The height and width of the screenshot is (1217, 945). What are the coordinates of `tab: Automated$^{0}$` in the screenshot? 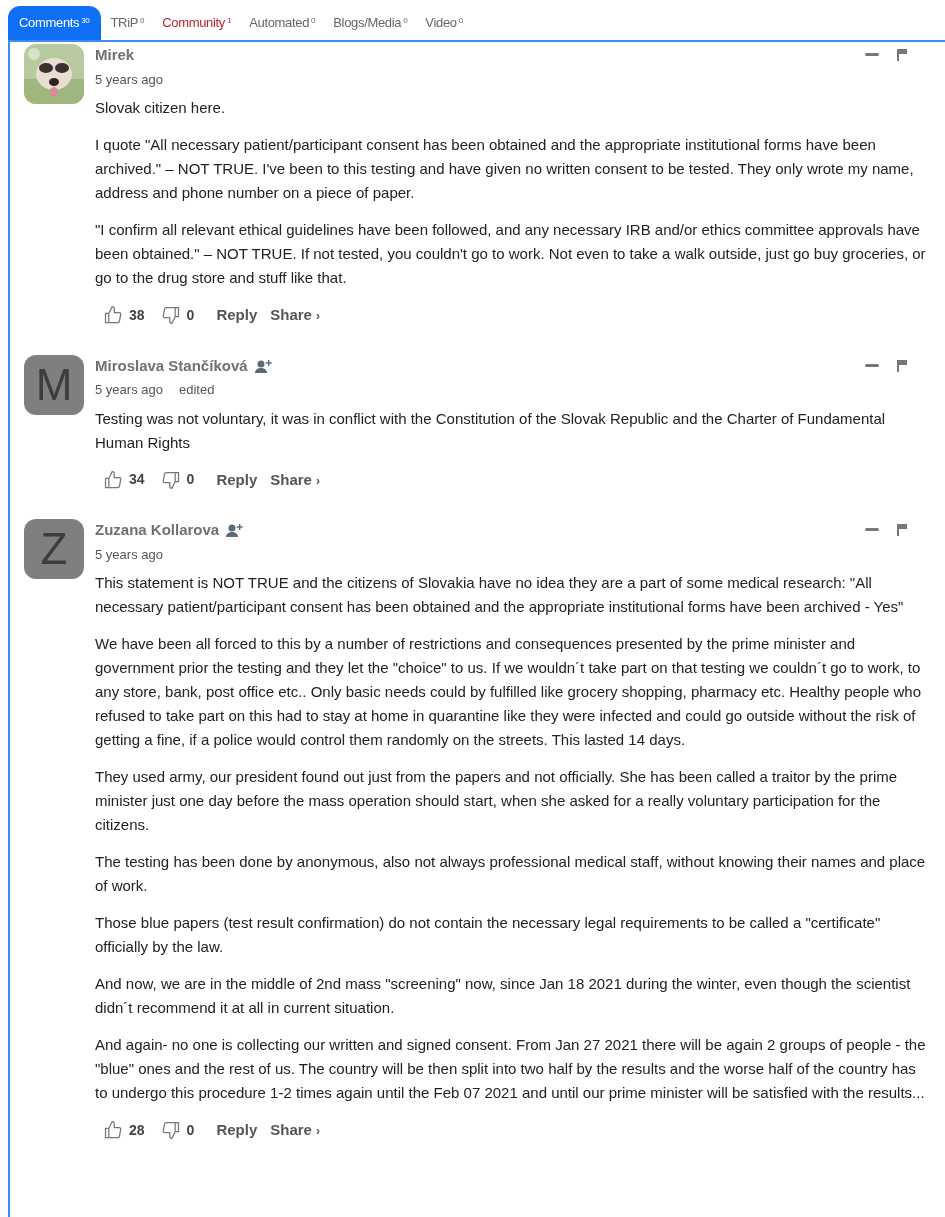 It's located at (282, 23).